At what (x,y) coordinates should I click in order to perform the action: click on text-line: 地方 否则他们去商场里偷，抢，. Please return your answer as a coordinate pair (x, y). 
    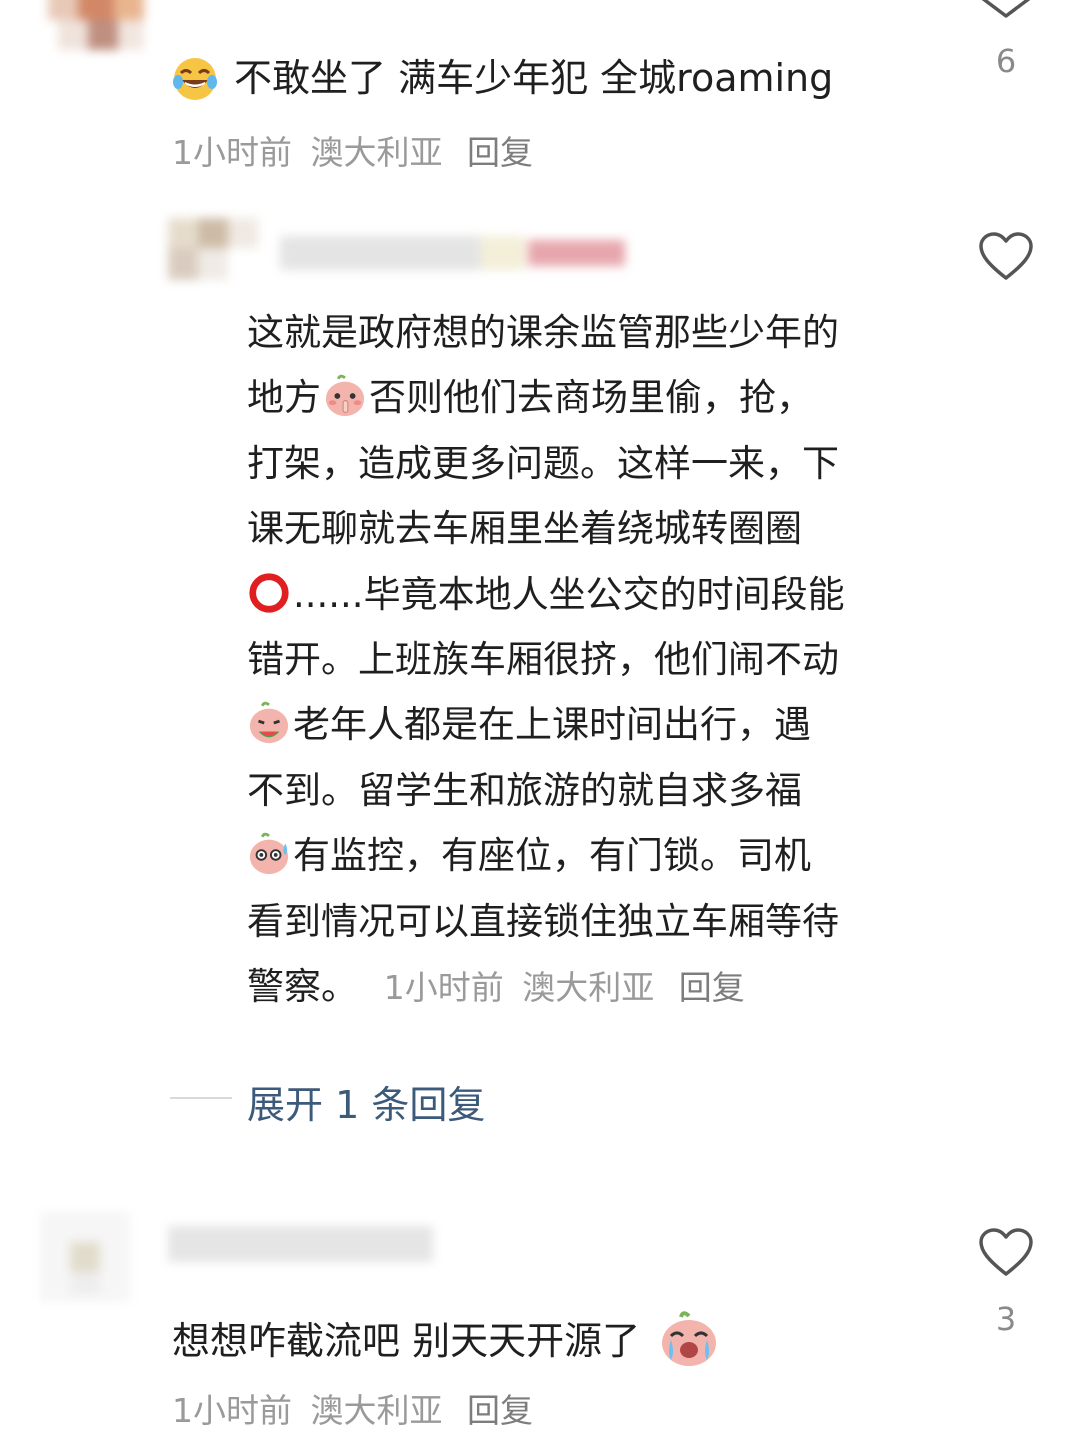
    Looking at the image, I should click on (530, 397).